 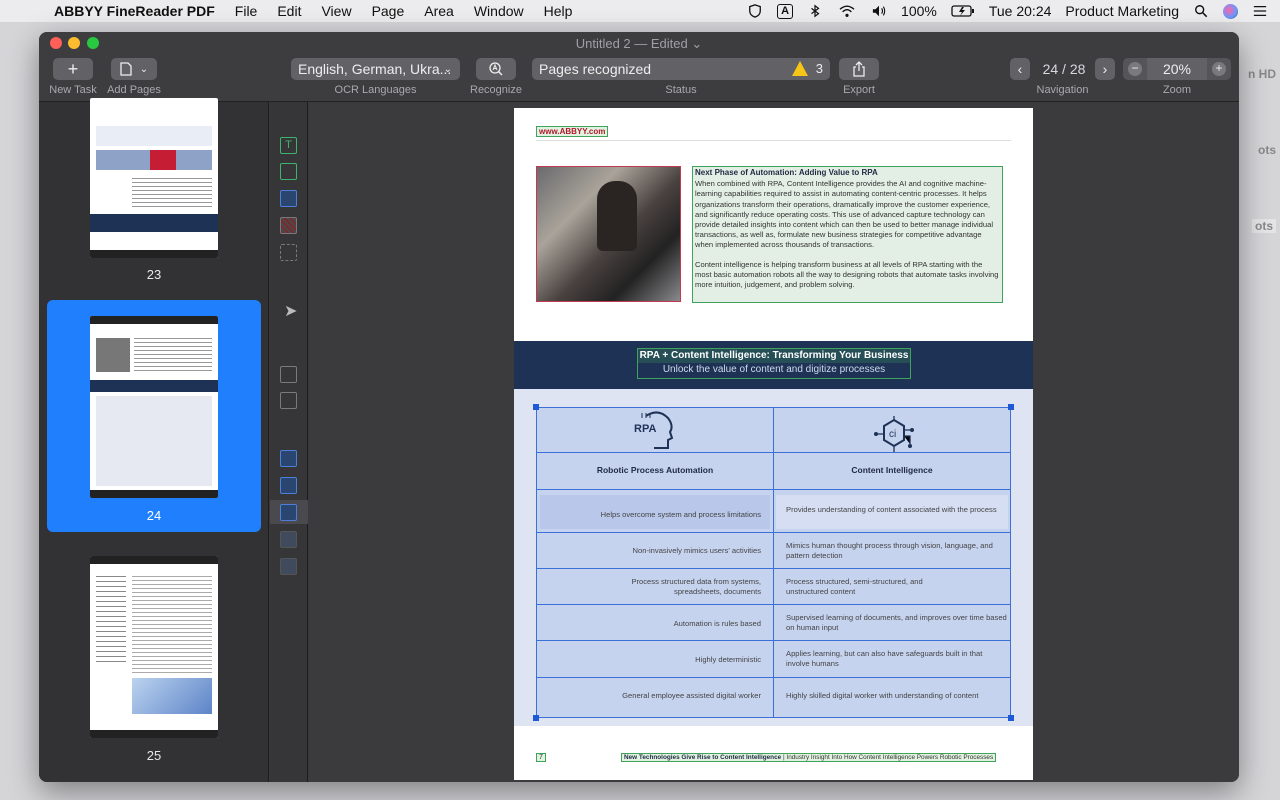 What do you see at coordinates (134, 69) in the screenshot?
I see `add-pages-button: ⌄` at bounding box center [134, 69].